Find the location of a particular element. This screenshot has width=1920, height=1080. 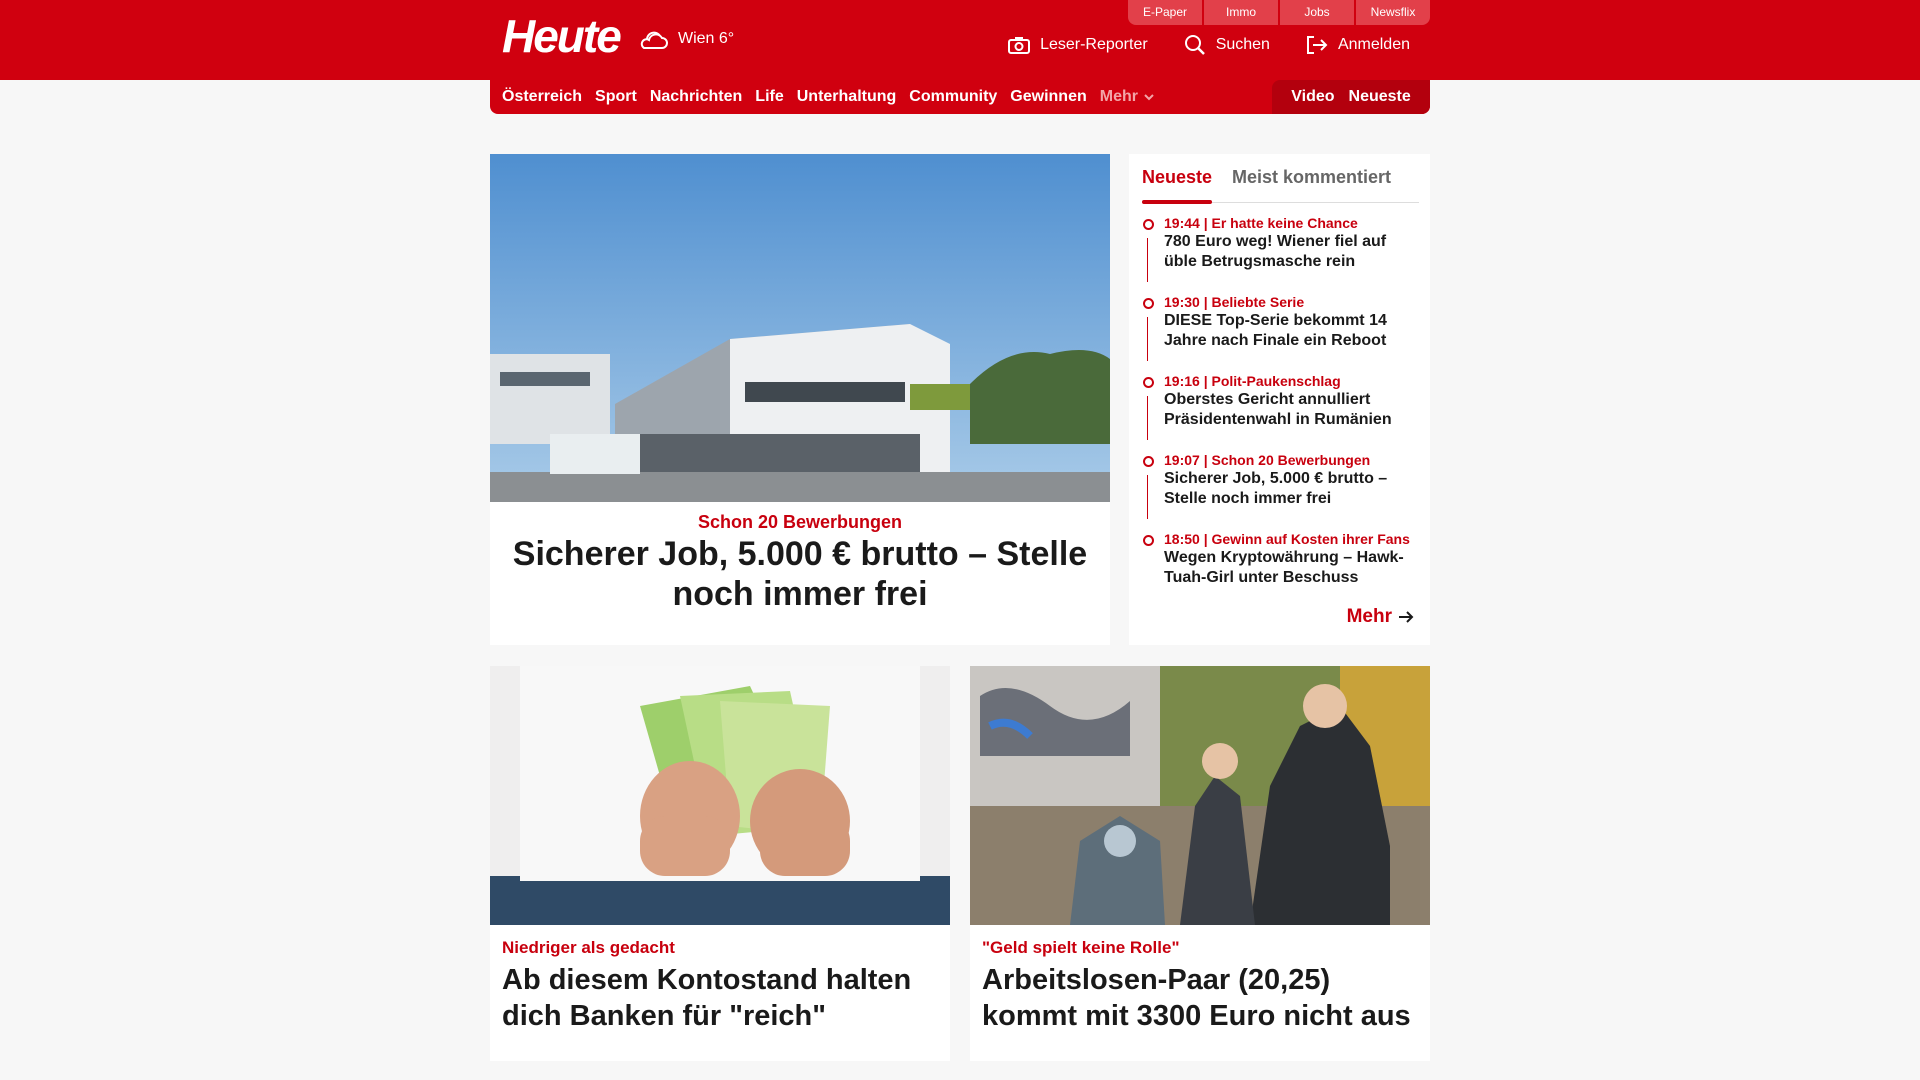

leser-reporter-button: Leser-Reporter is located at coordinates (1078, 45).